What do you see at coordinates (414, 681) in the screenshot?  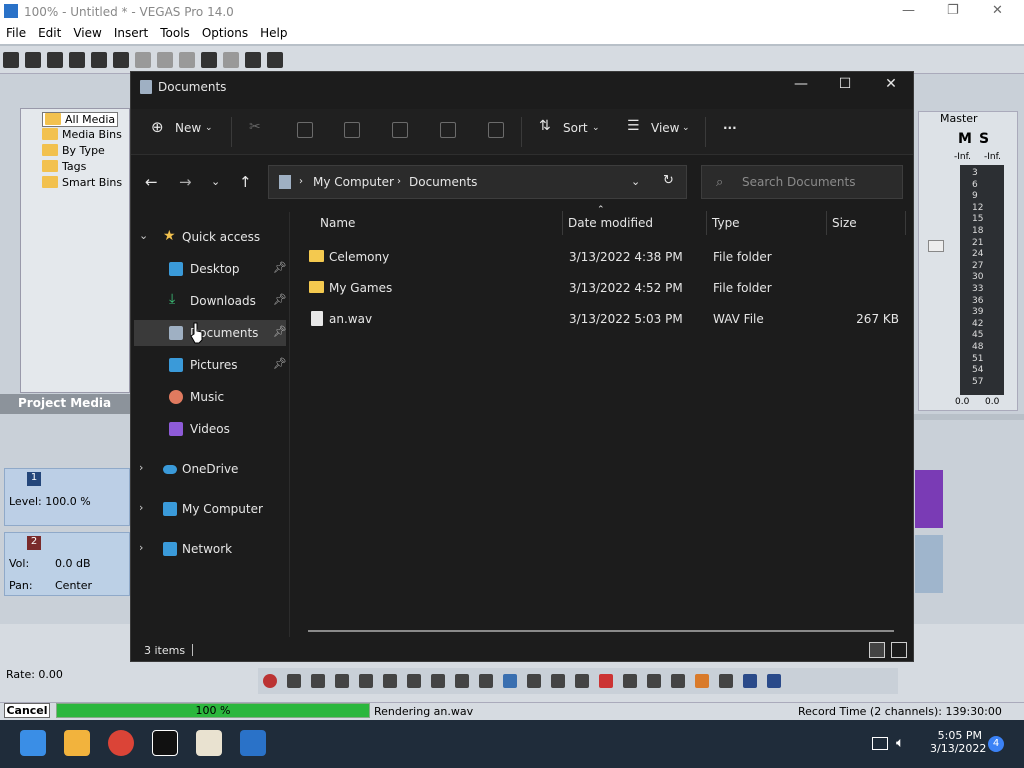 I see `go-start-icon` at bounding box center [414, 681].